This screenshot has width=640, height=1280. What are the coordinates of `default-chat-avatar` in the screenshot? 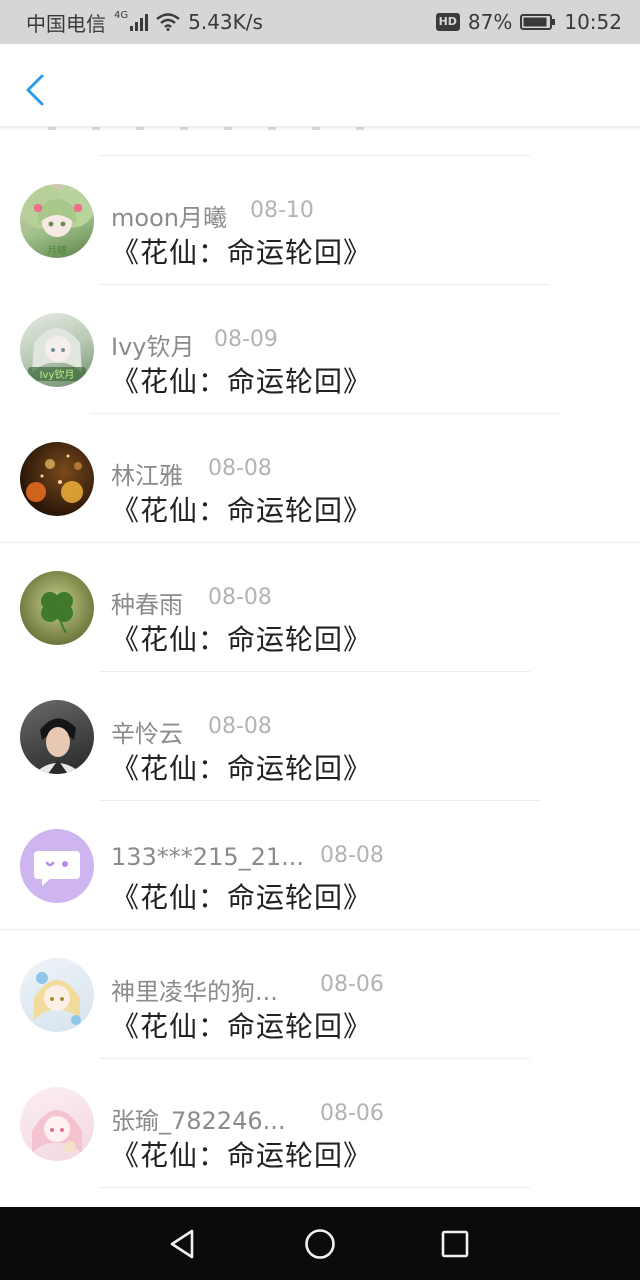 It's located at (57, 866).